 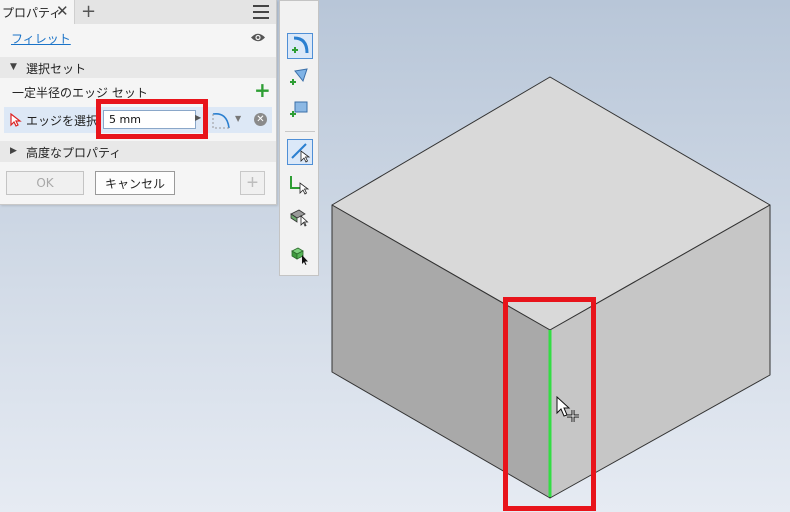 I want to click on ok-button: OK, so click(x=45, y=183).